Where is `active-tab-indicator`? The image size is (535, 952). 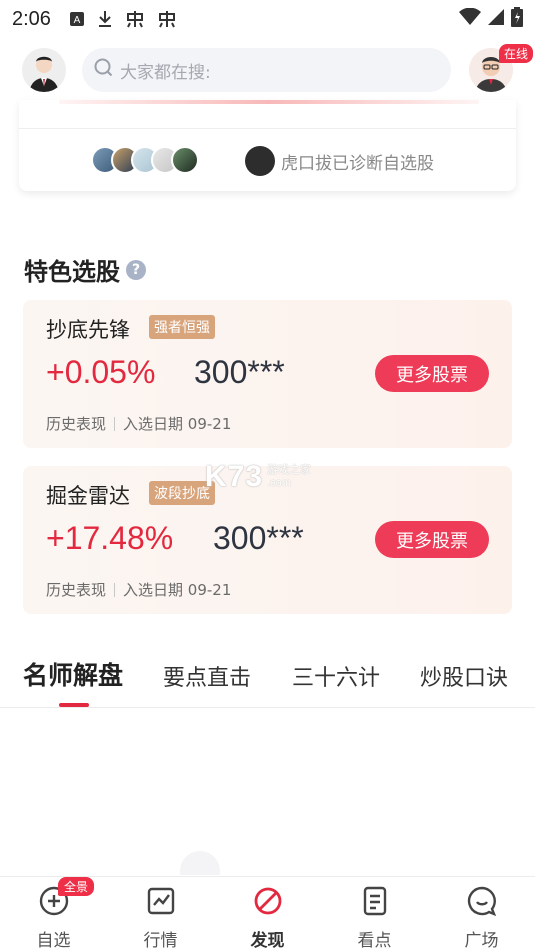 active-tab-indicator is located at coordinates (74, 705).